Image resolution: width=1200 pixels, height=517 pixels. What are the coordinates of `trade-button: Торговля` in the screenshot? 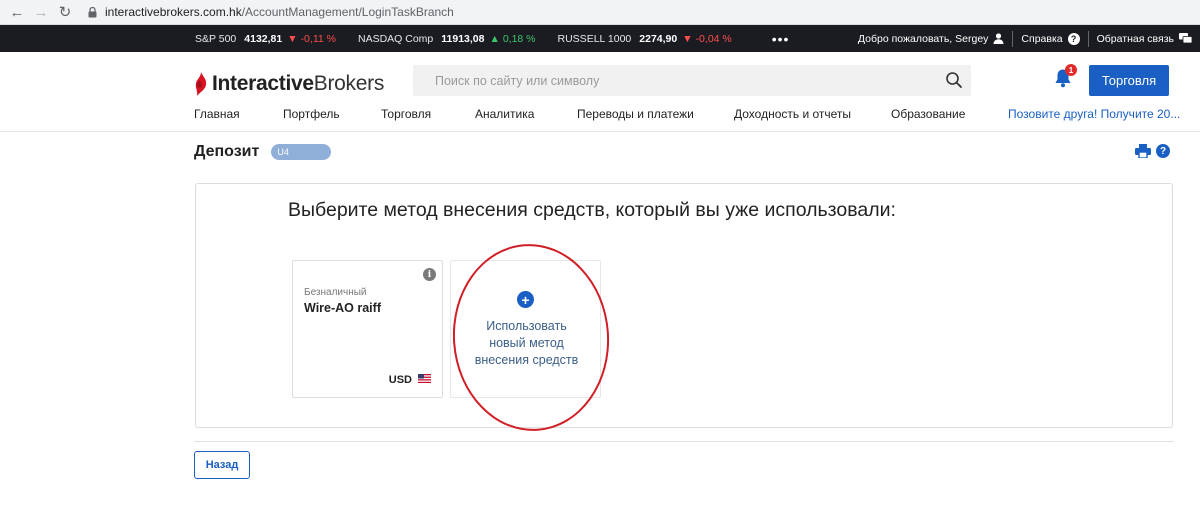 It's located at (1129, 80).